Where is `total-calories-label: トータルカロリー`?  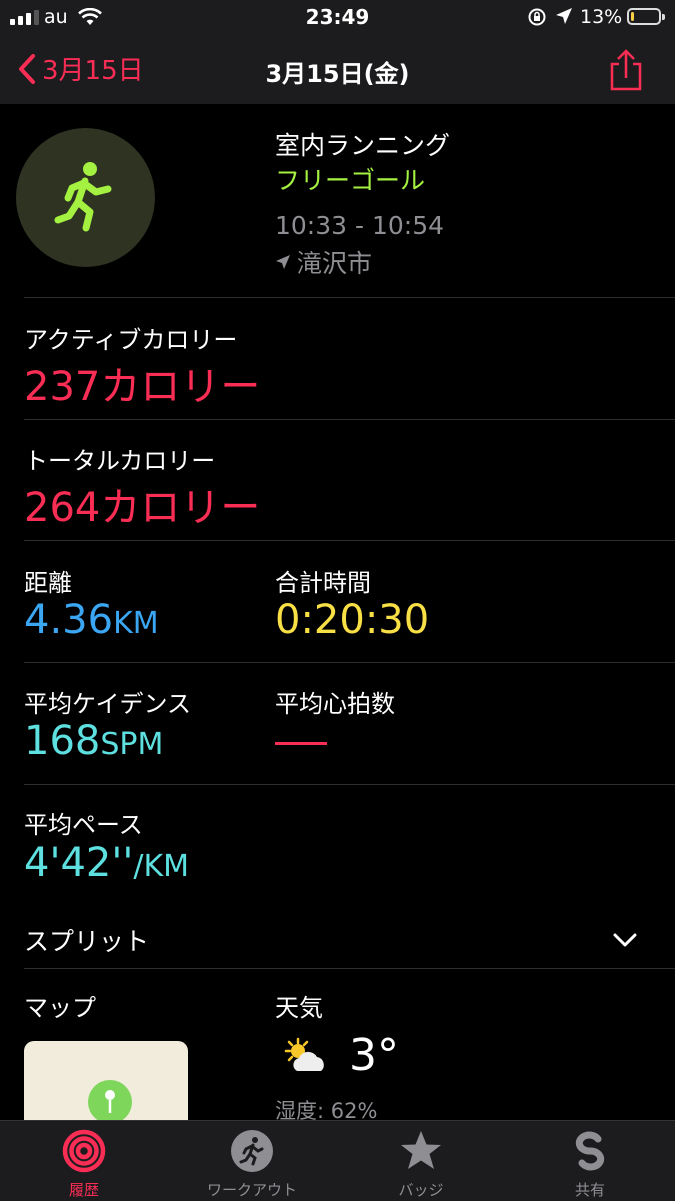 total-calories-label: トータルカロリー is located at coordinates (120, 461).